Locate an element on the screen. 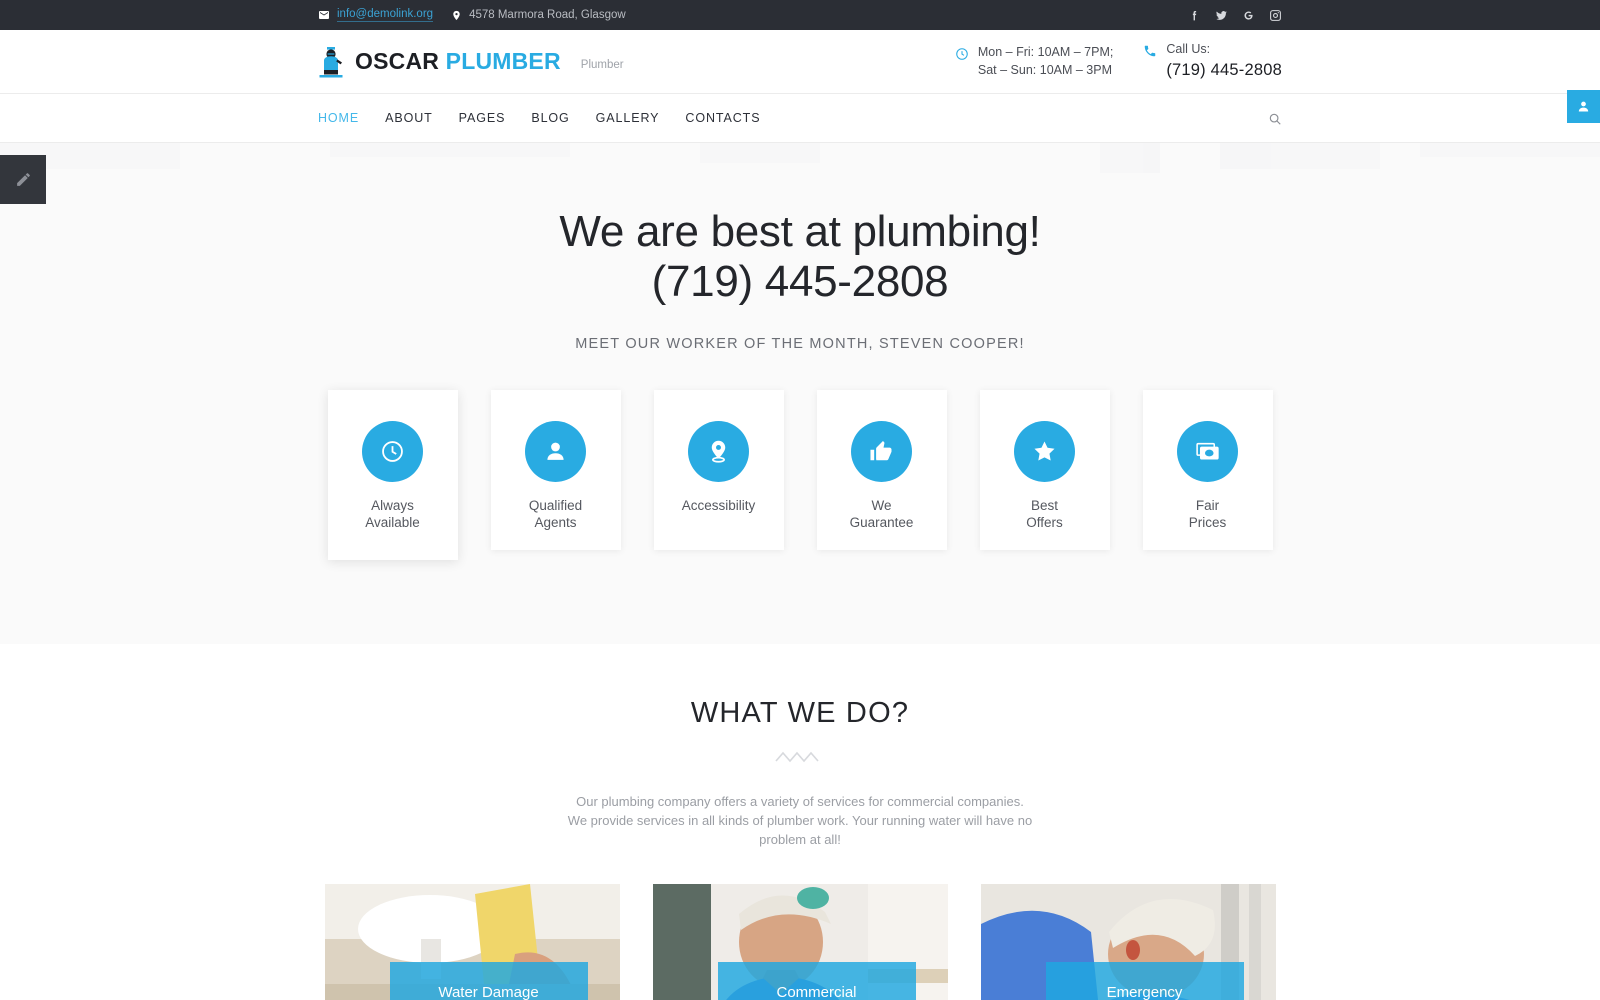 The image size is (1600, 1000). service-card-emergency-plumber: Emergency Plumber is located at coordinates (1128, 941).